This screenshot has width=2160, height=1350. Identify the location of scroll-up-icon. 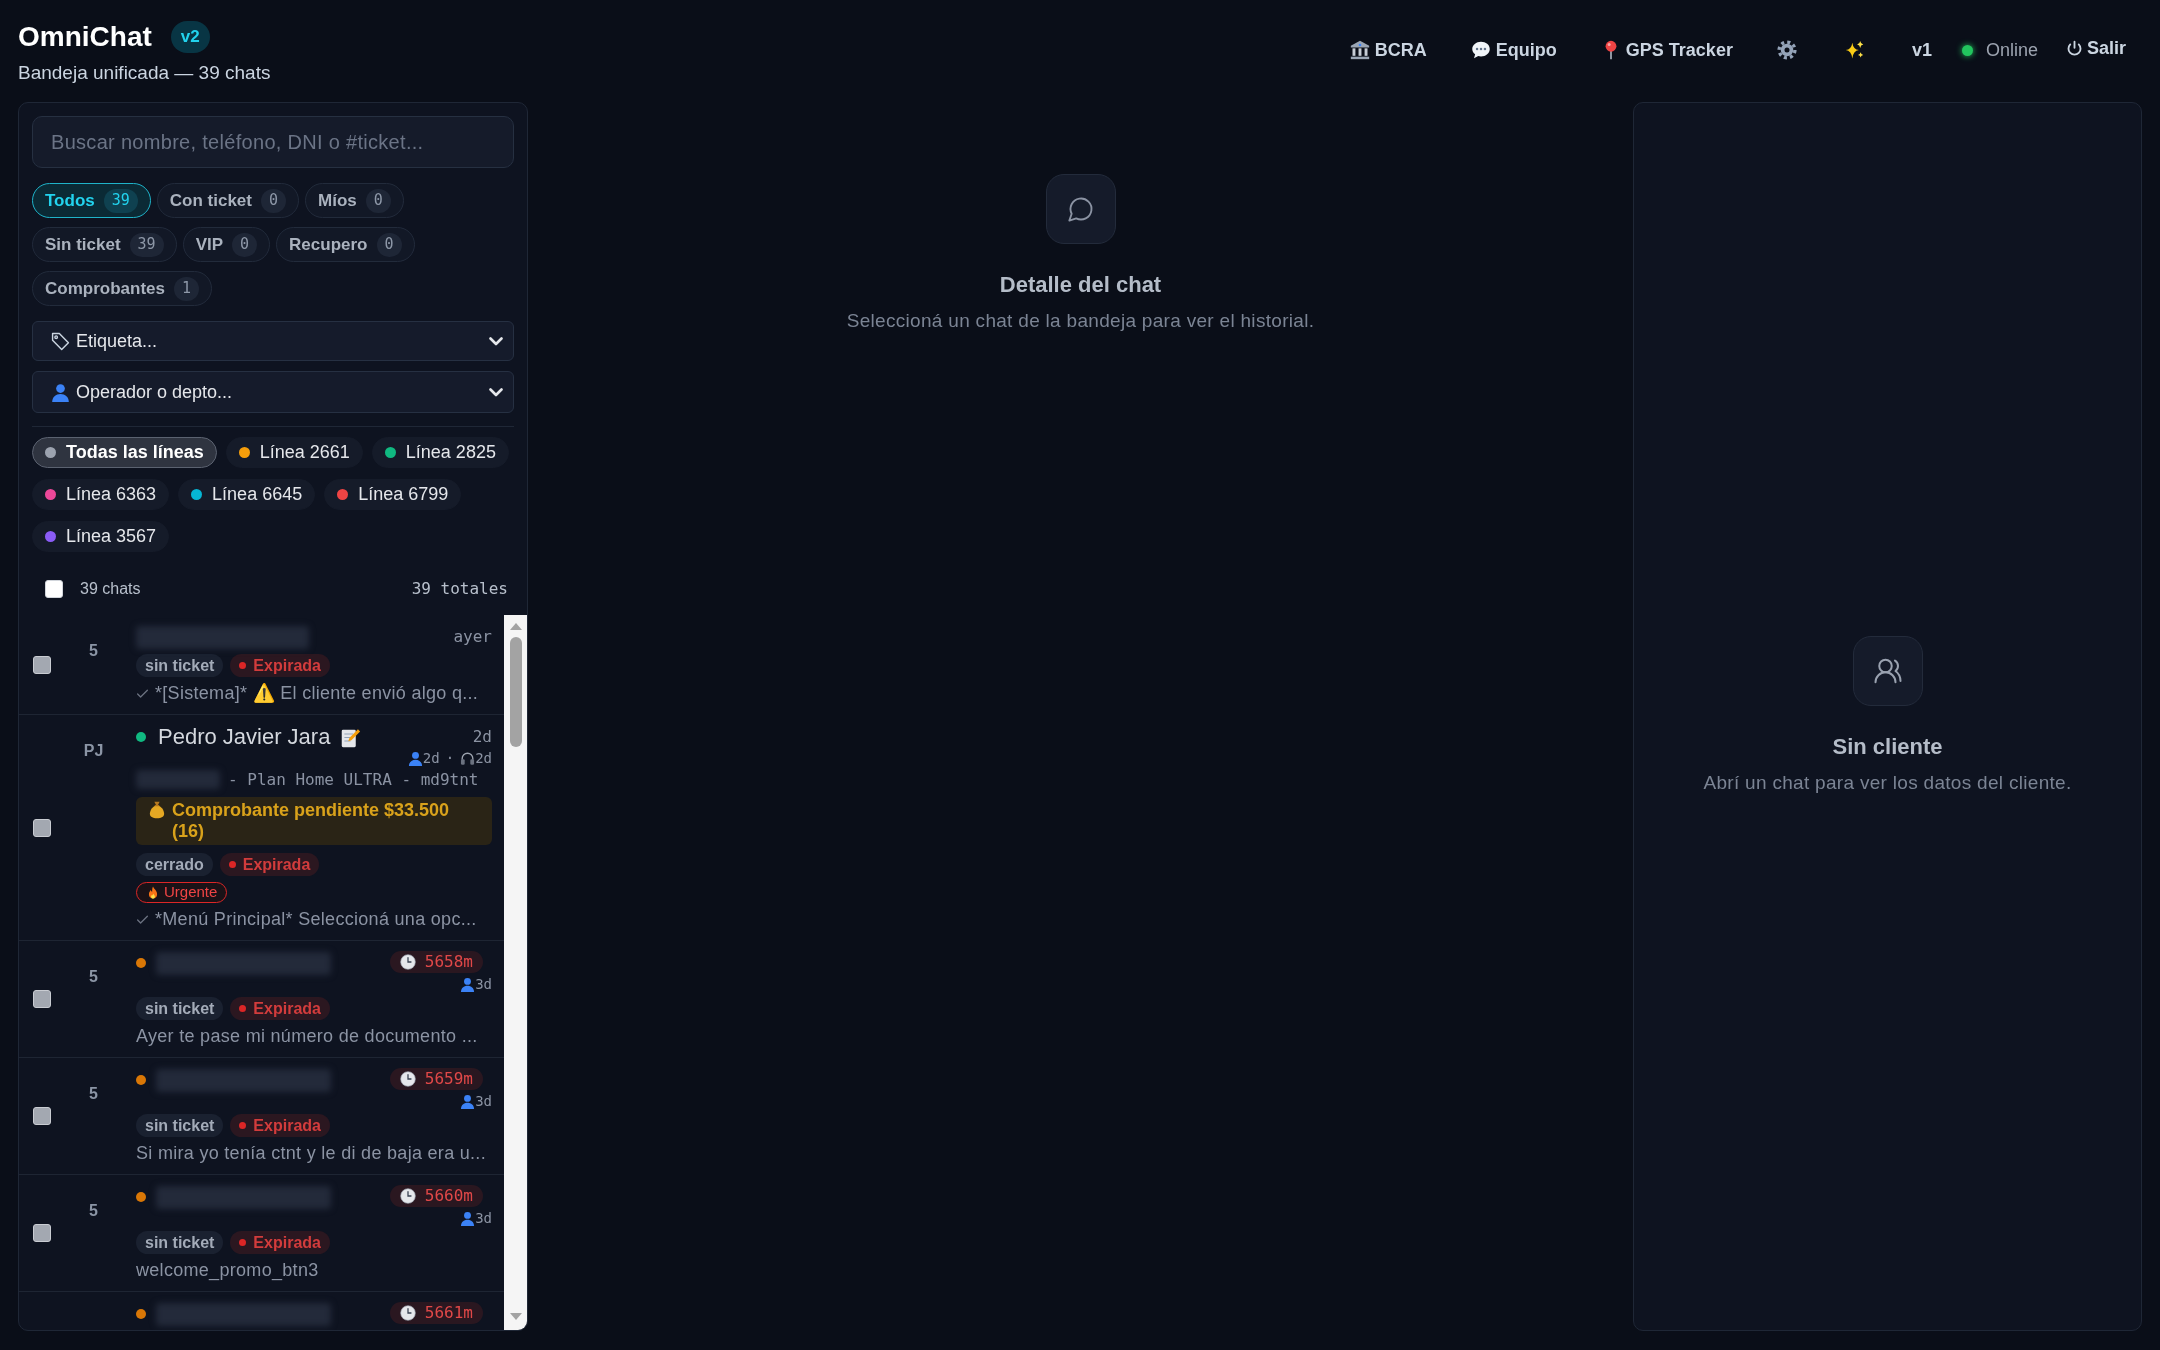
(515, 626).